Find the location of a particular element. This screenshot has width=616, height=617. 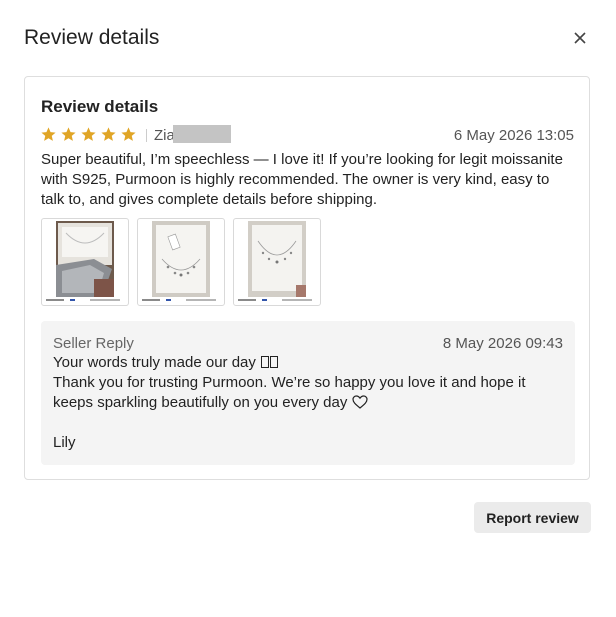

seller-reply-date: 8 May 2026 09:43 is located at coordinates (502, 343).